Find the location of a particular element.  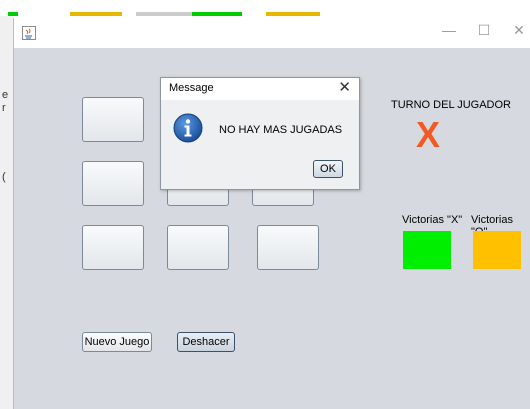

java-app-icon is located at coordinates (29, 33).